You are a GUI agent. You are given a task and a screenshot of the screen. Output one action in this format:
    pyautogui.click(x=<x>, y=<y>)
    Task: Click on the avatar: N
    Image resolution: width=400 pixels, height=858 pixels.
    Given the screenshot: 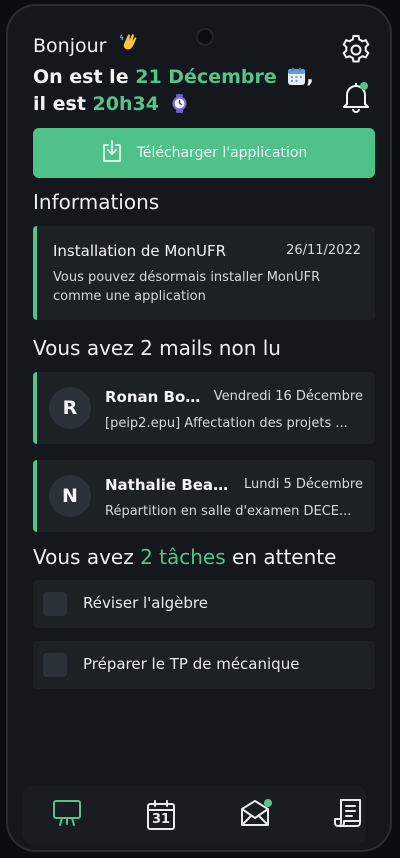 What is the action you would take?
    pyautogui.click(x=70, y=496)
    